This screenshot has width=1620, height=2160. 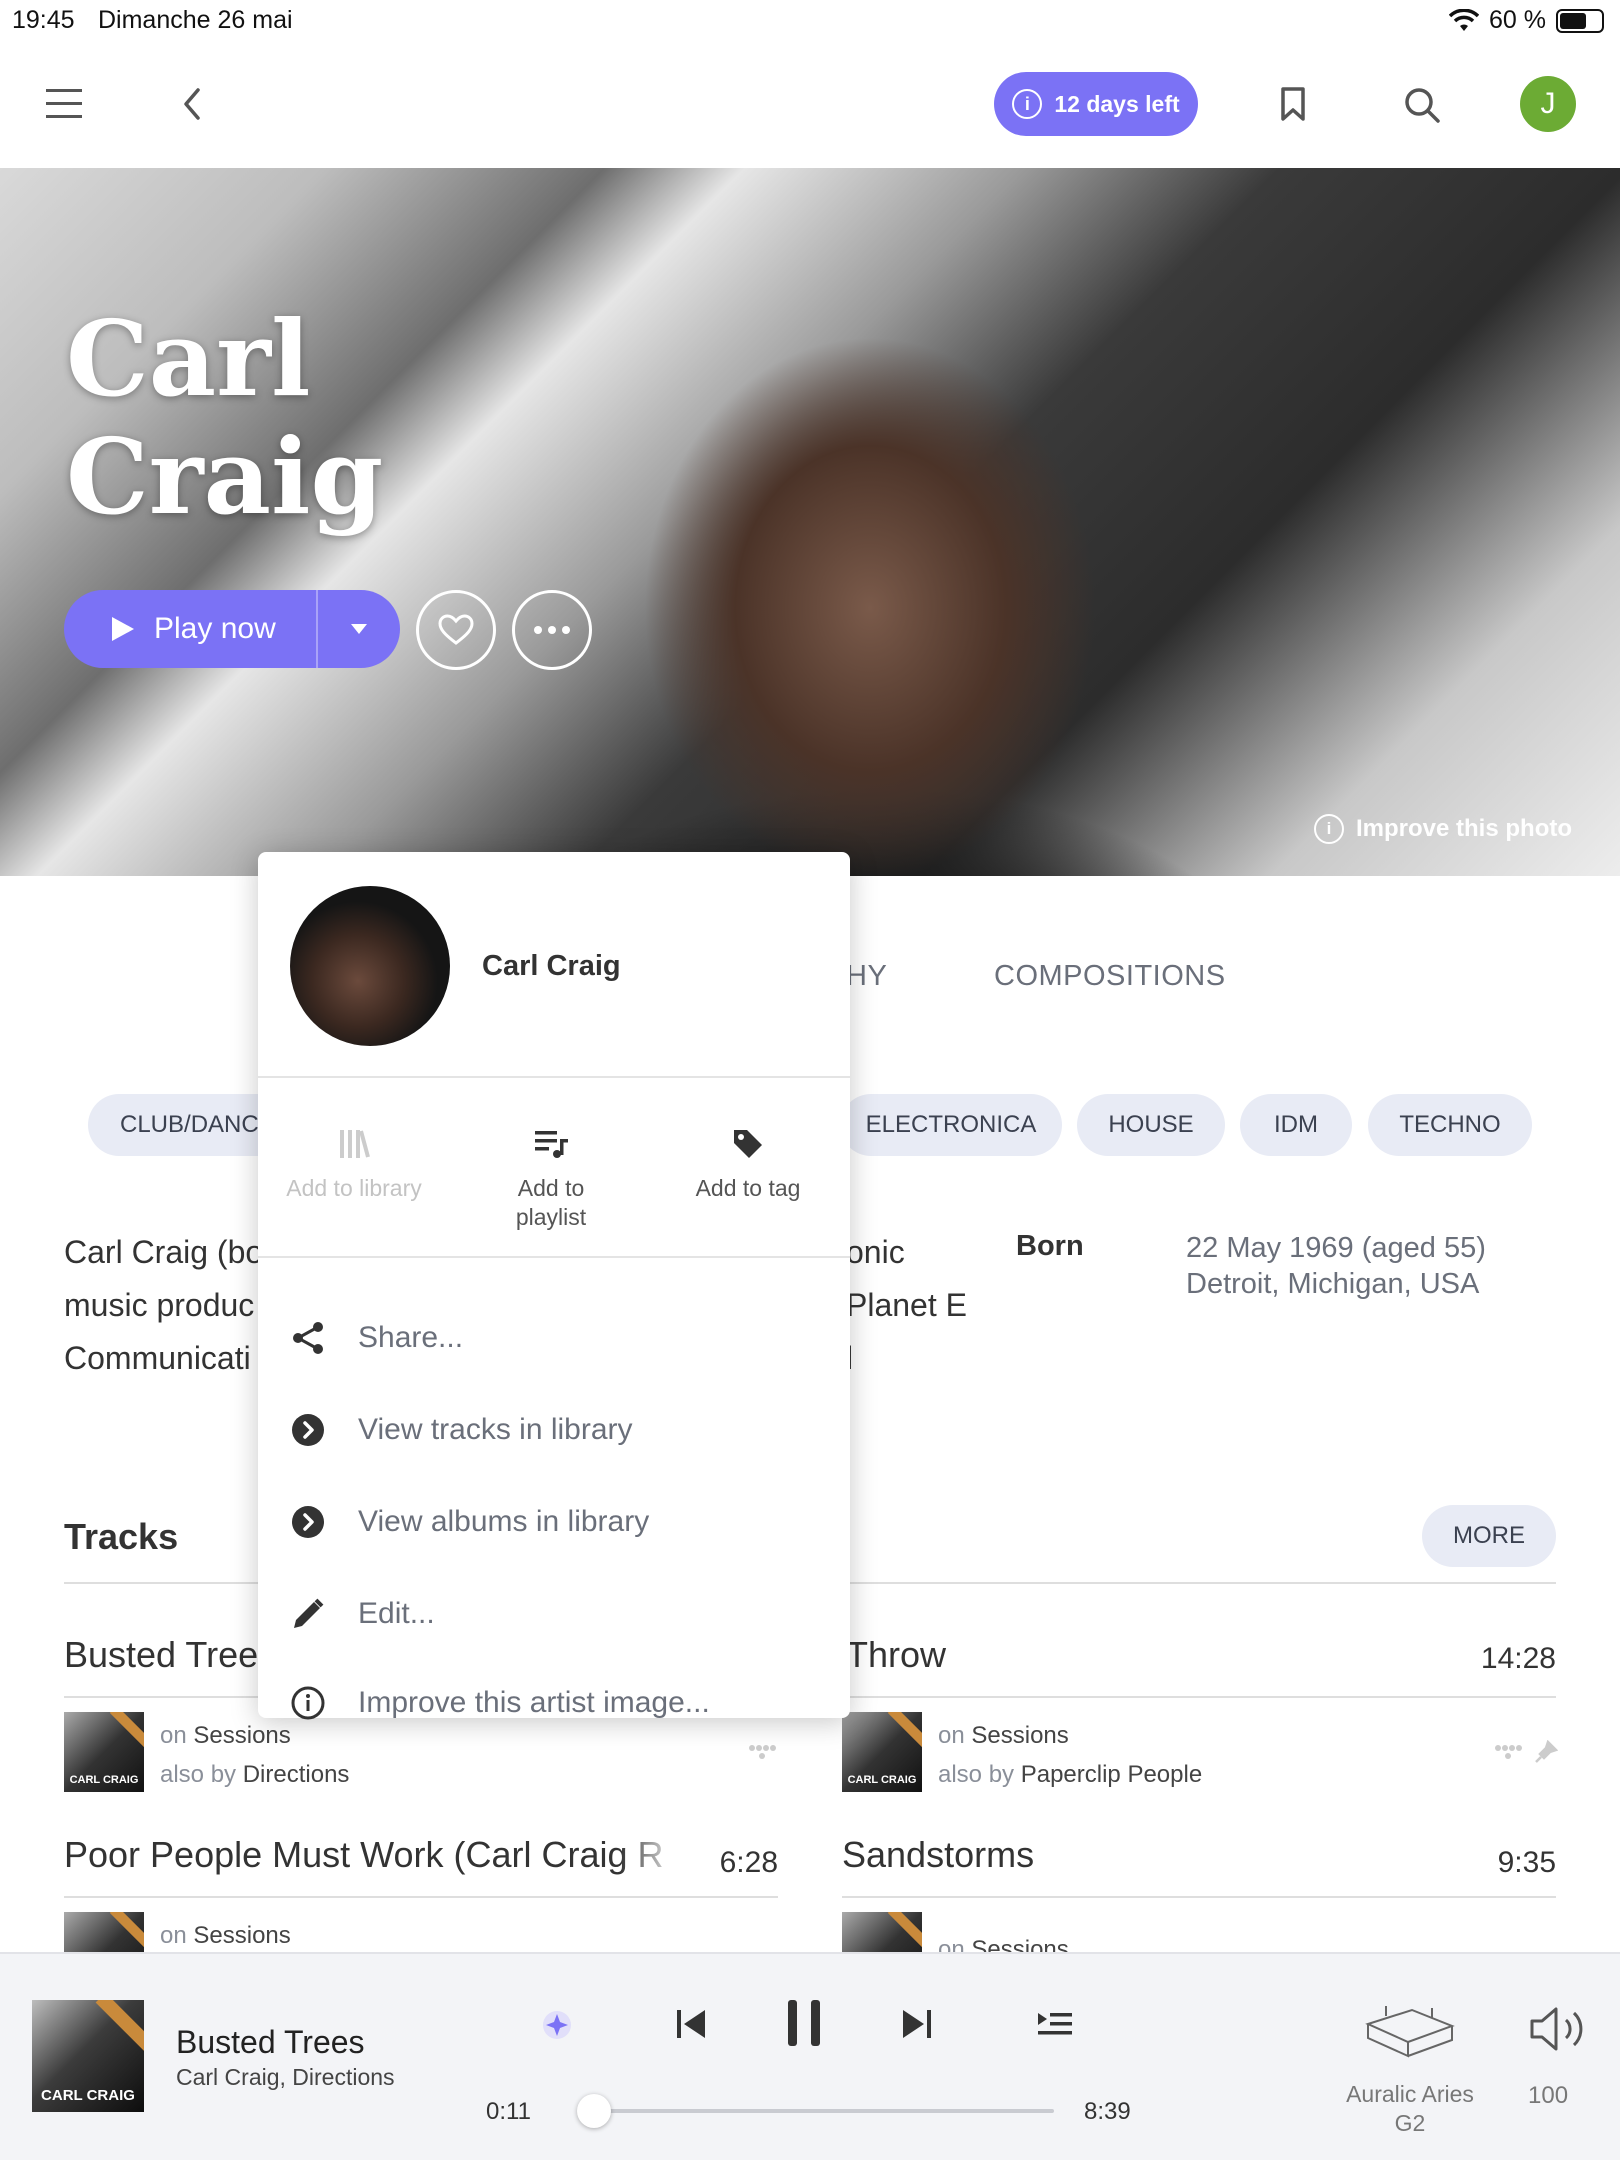 I want to click on tab-biography: HY, so click(x=866, y=976).